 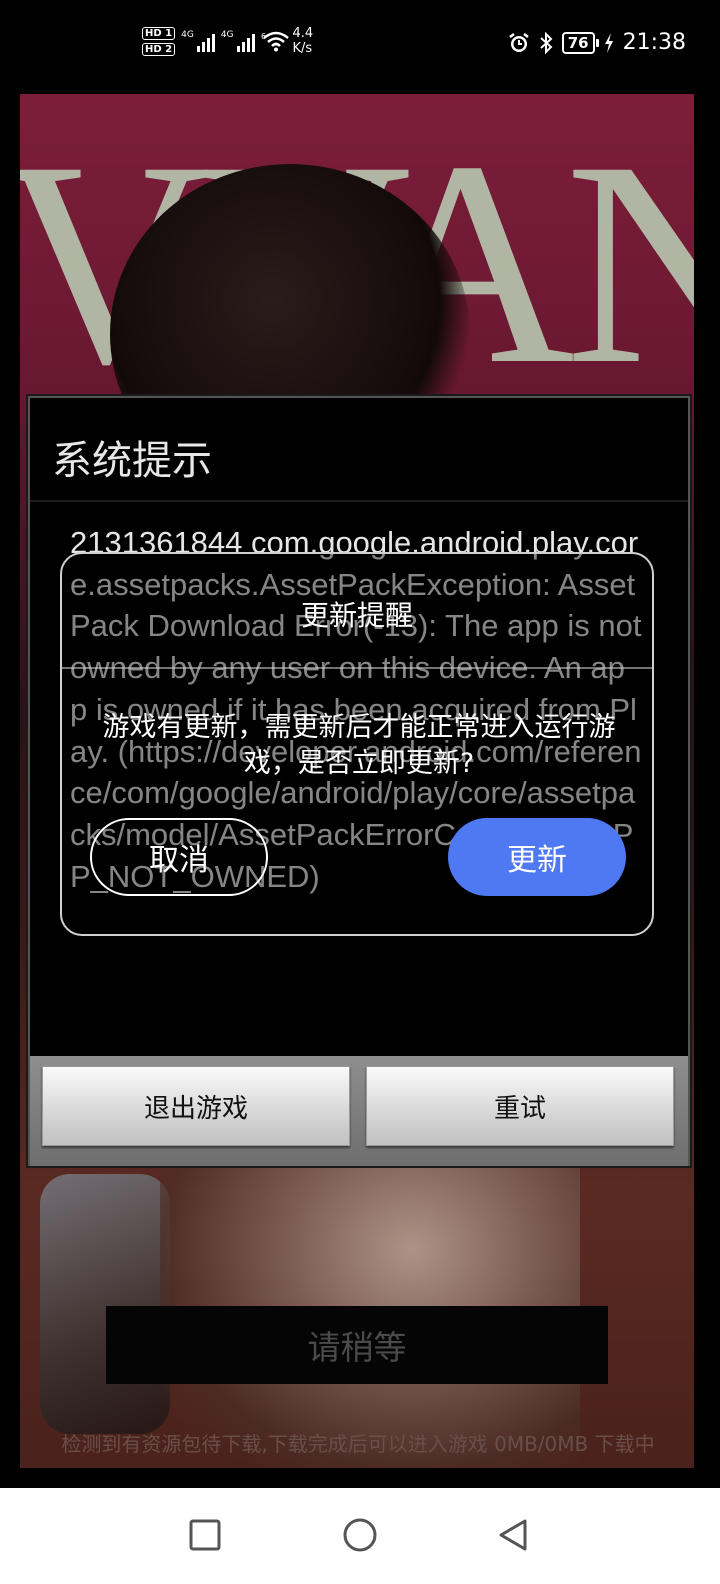 What do you see at coordinates (205, 1535) in the screenshot?
I see `recent-apps-icon` at bounding box center [205, 1535].